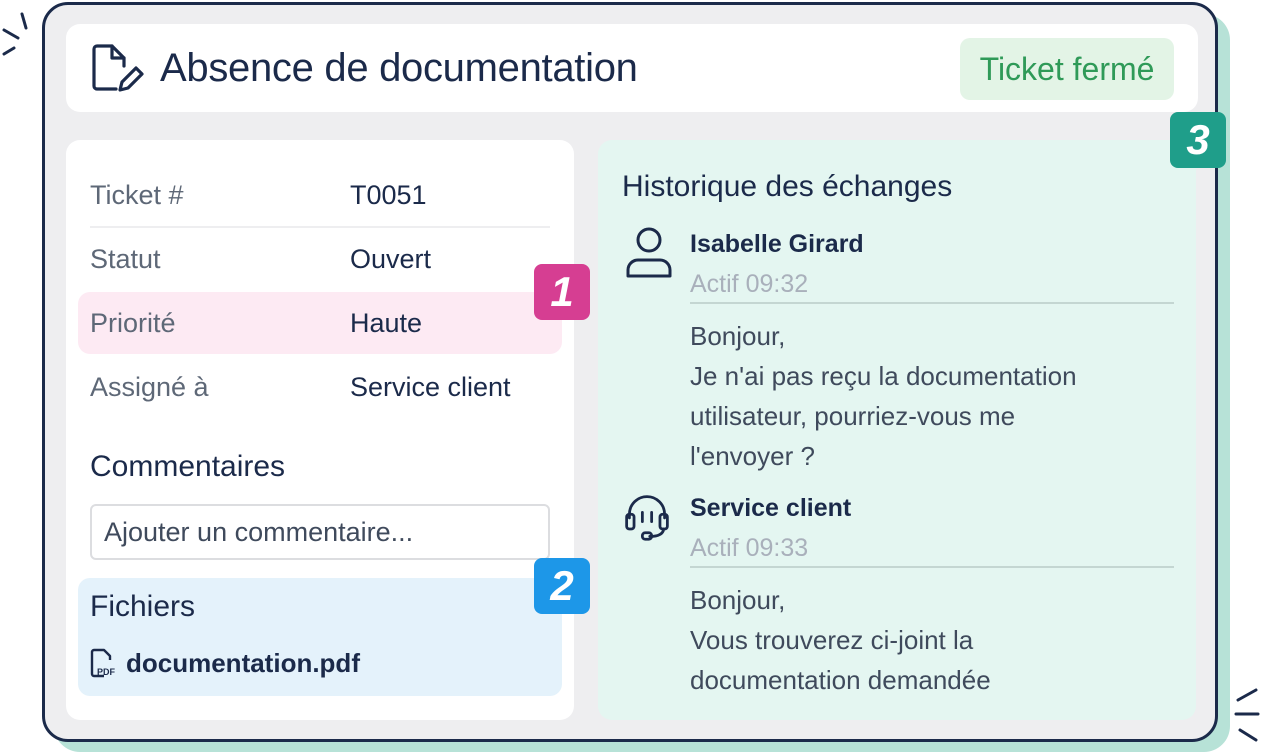 The height and width of the screenshot is (756, 1264). I want to click on message-author: Isabelle Girard, so click(777, 244).